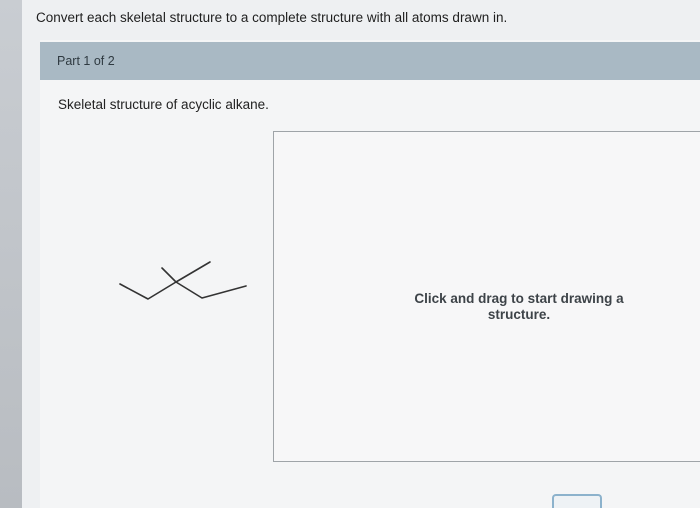 The height and width of the screenshot is (508, 700). Describe the element at coordinates (183, 290) in the screenshot. I see `main-chain` at that location.